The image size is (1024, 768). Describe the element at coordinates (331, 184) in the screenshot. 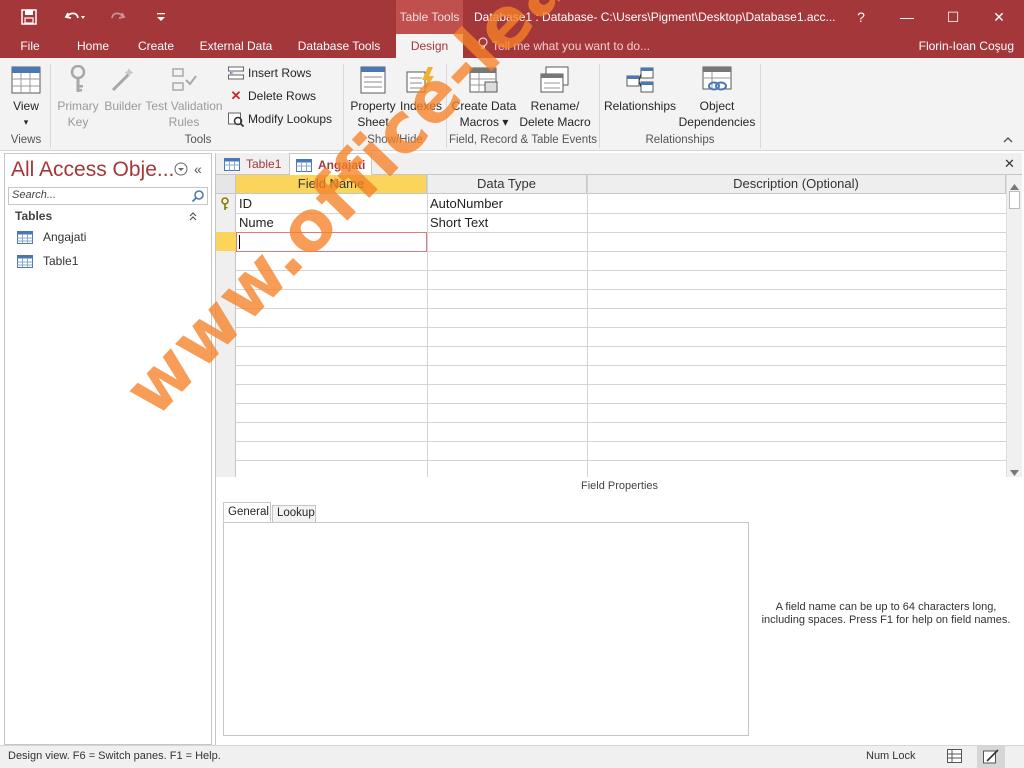

I see `header-field-name: Field Name` at that location.